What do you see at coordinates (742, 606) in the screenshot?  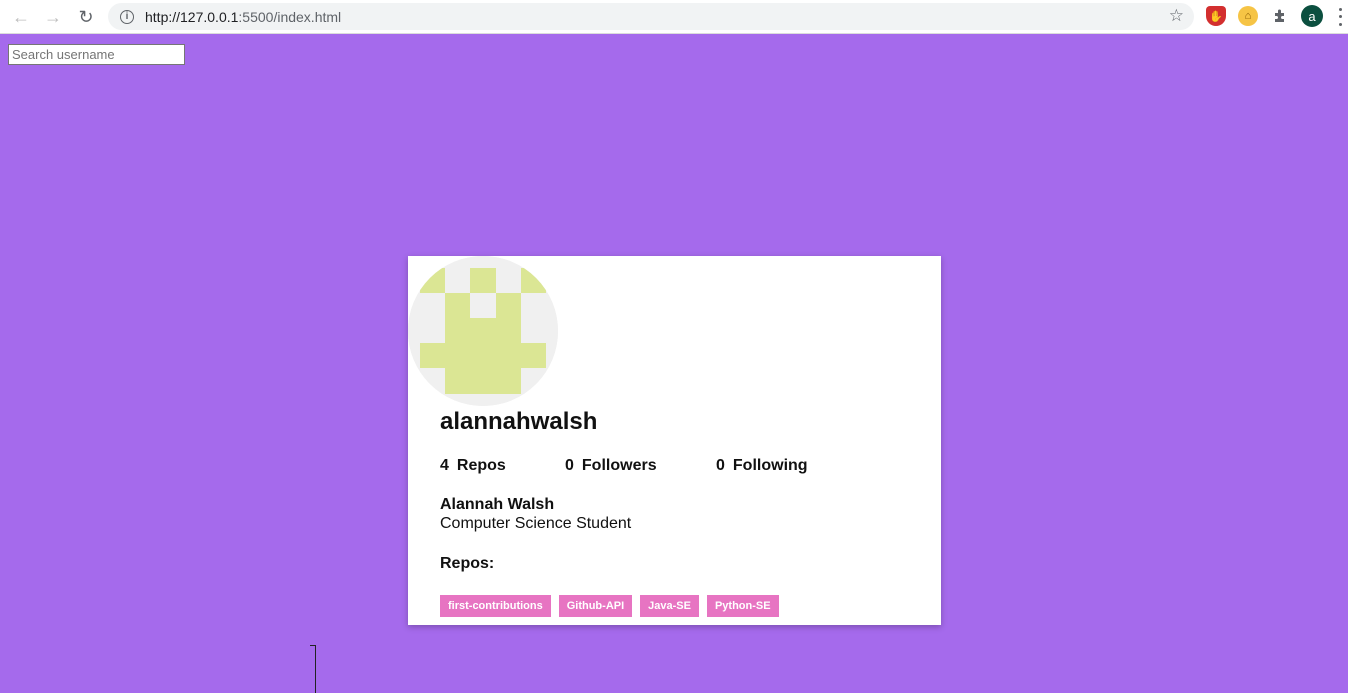 I see `repo-tag: Python-SE` at bounding box center [742, 606].